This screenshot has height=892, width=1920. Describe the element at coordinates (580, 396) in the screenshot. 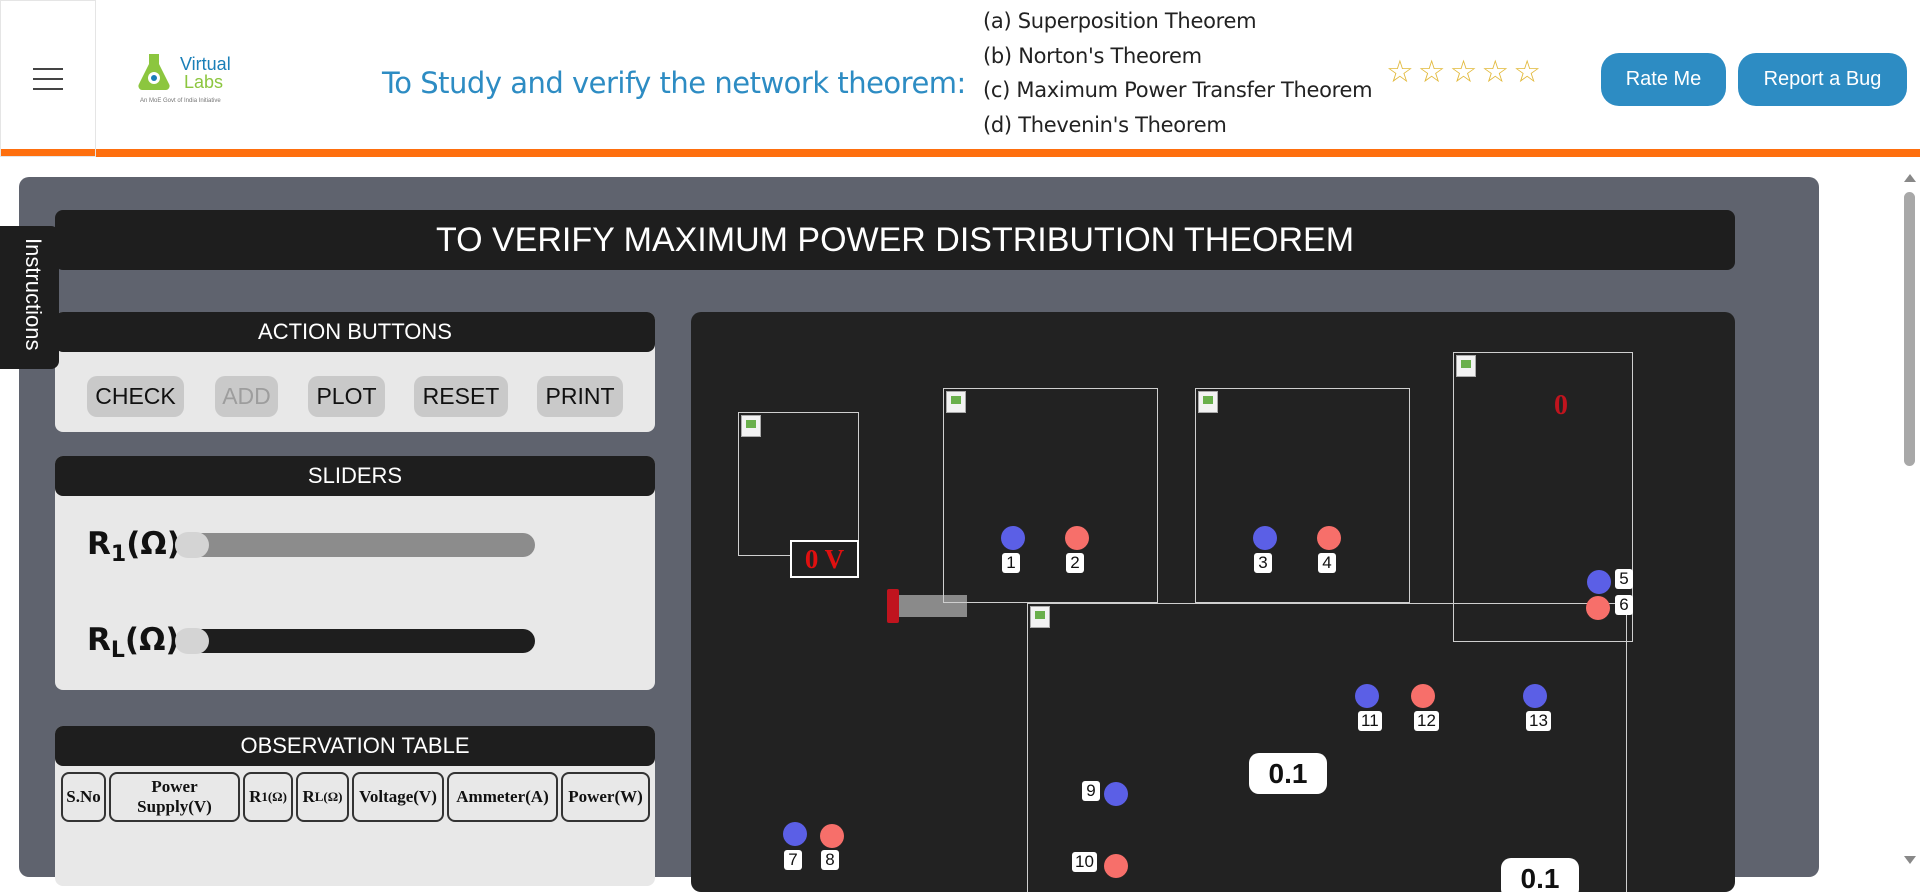

I see `print-button: PRINT` at that location.